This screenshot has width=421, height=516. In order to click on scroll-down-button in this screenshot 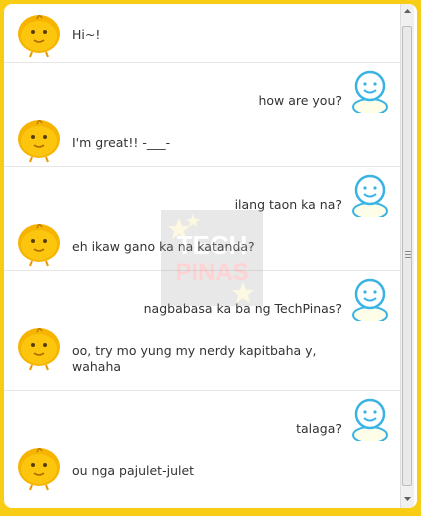, I will do `click(407, 500)`.